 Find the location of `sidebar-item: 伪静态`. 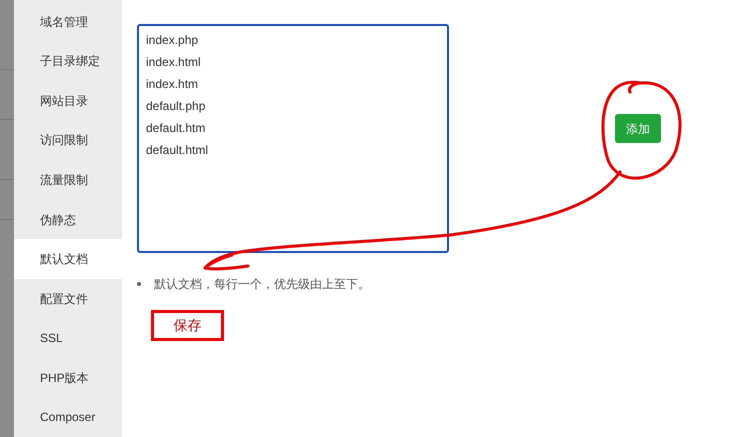

sidebar-item: 伪静态 is located at coordinates (68, 220).